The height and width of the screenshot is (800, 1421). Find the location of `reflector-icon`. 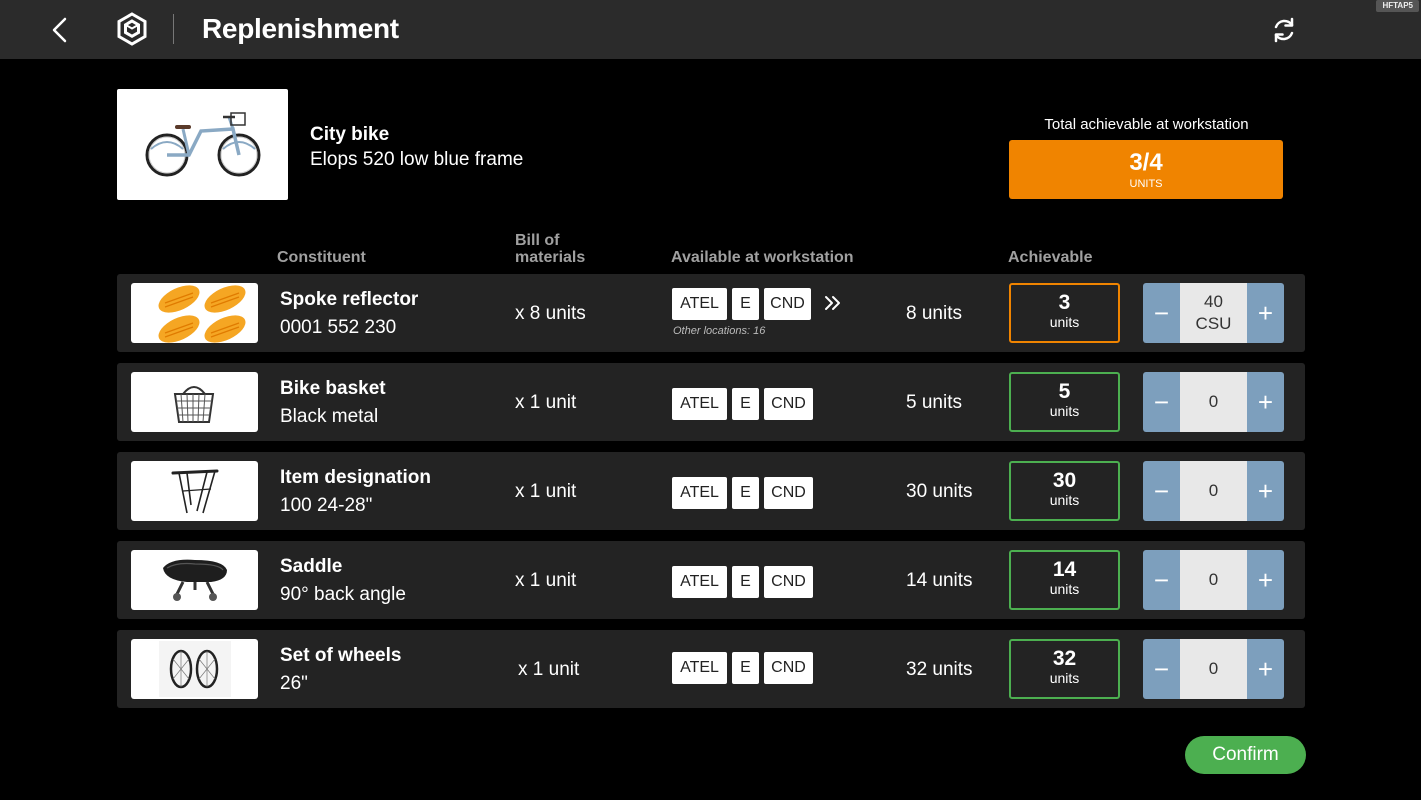

reflector-icon is located at coordinates (202, 314).